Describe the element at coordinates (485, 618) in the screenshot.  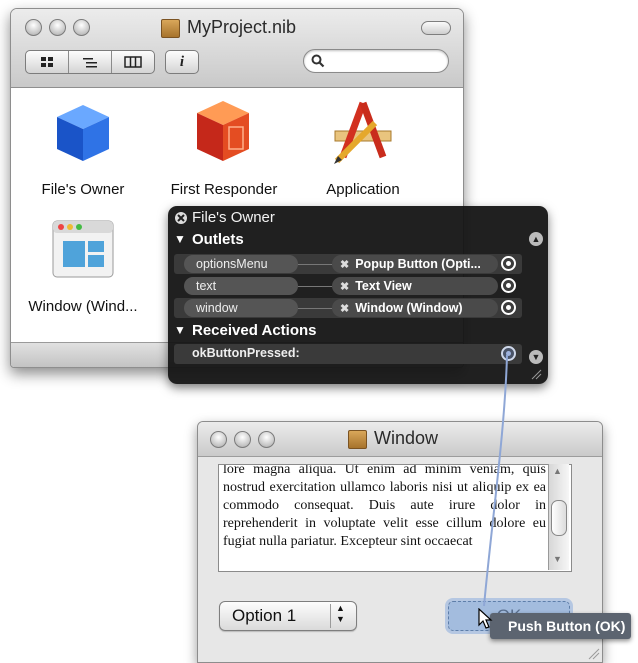
I see `cursor-icon` at that location.